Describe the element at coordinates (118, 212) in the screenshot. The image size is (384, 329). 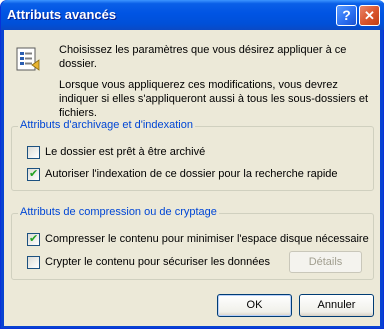
I see `compress-group-legend: Attributs de compression ou de cryptage` at that location.